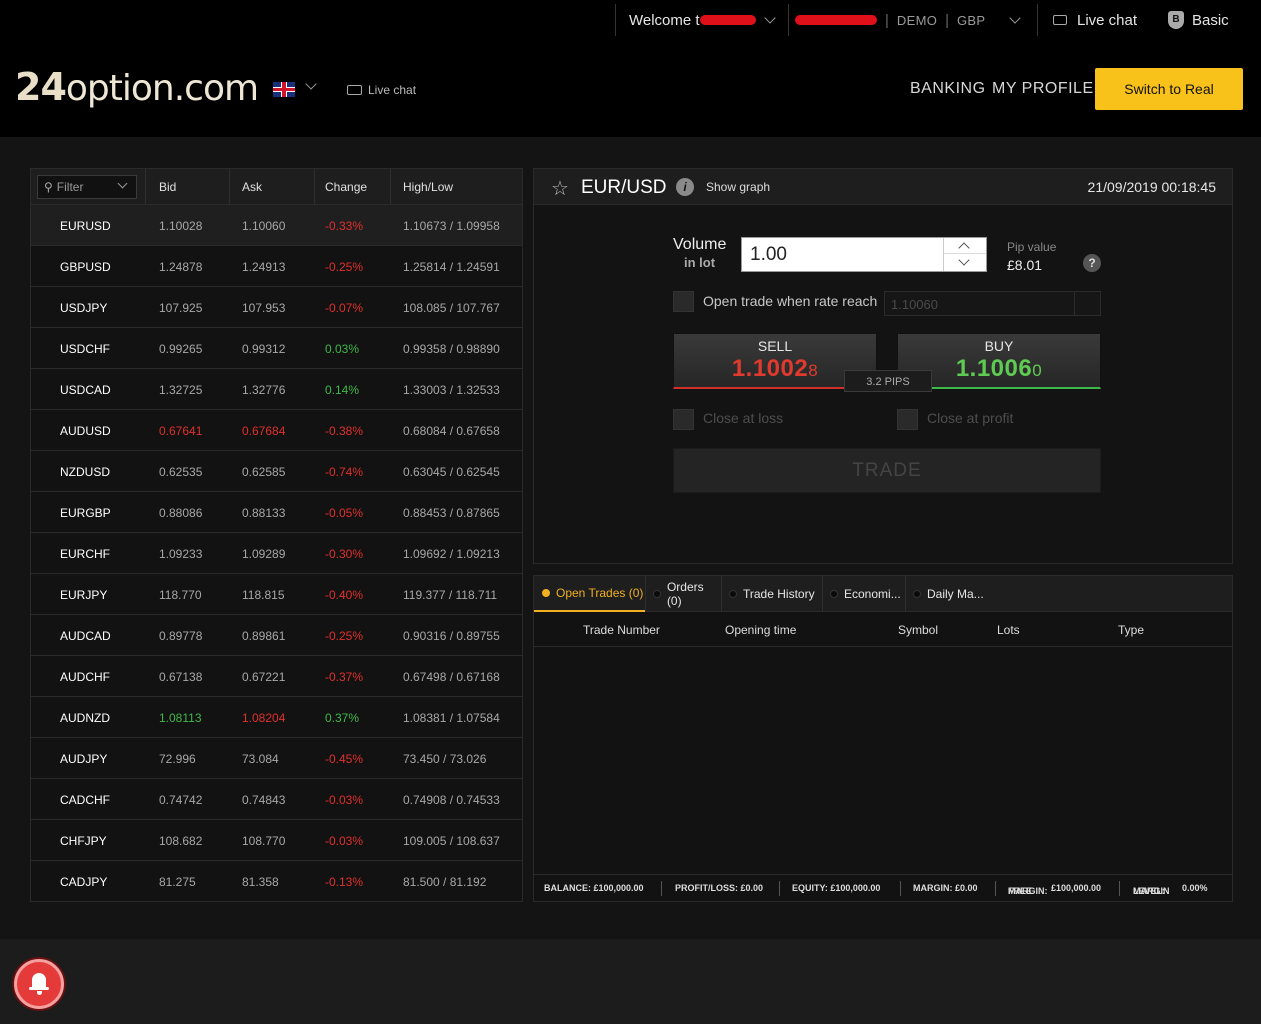  Describe the element at coordinates (1107, 20) in the screenshot. I see `live-chat-label: Live chat` at that location.